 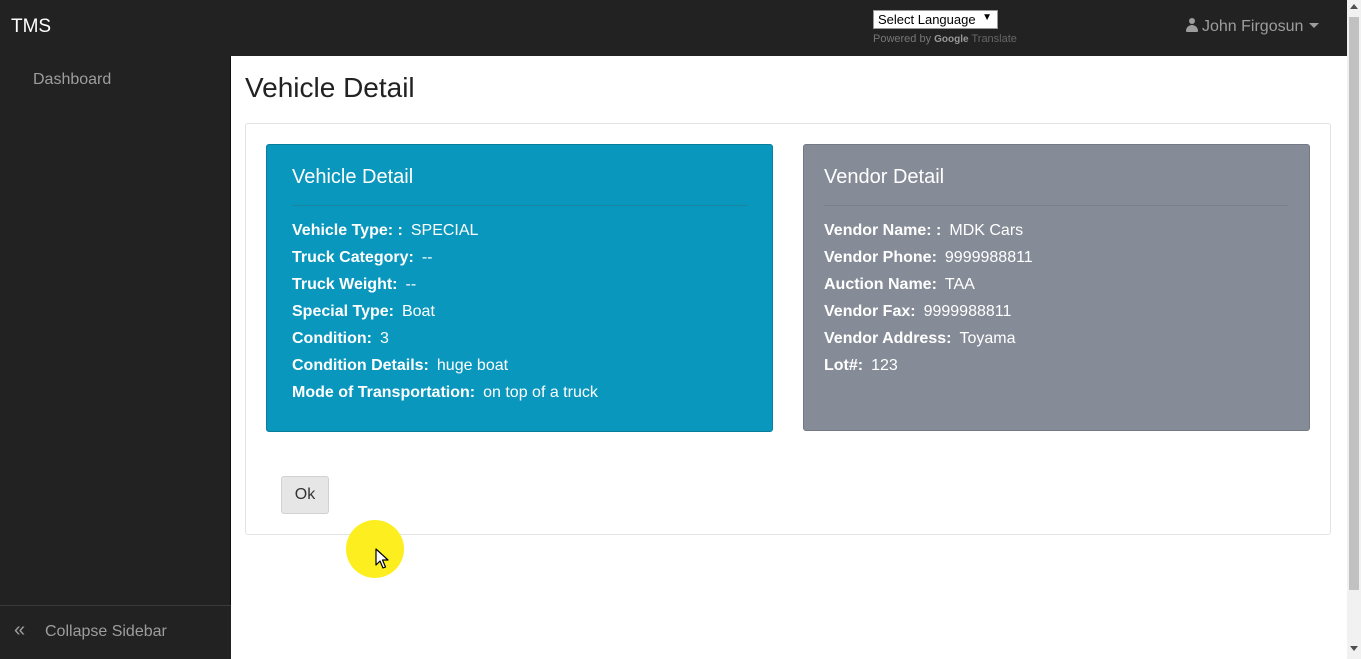 I want to click on field-value: TAA, so click(x=959, y=284).